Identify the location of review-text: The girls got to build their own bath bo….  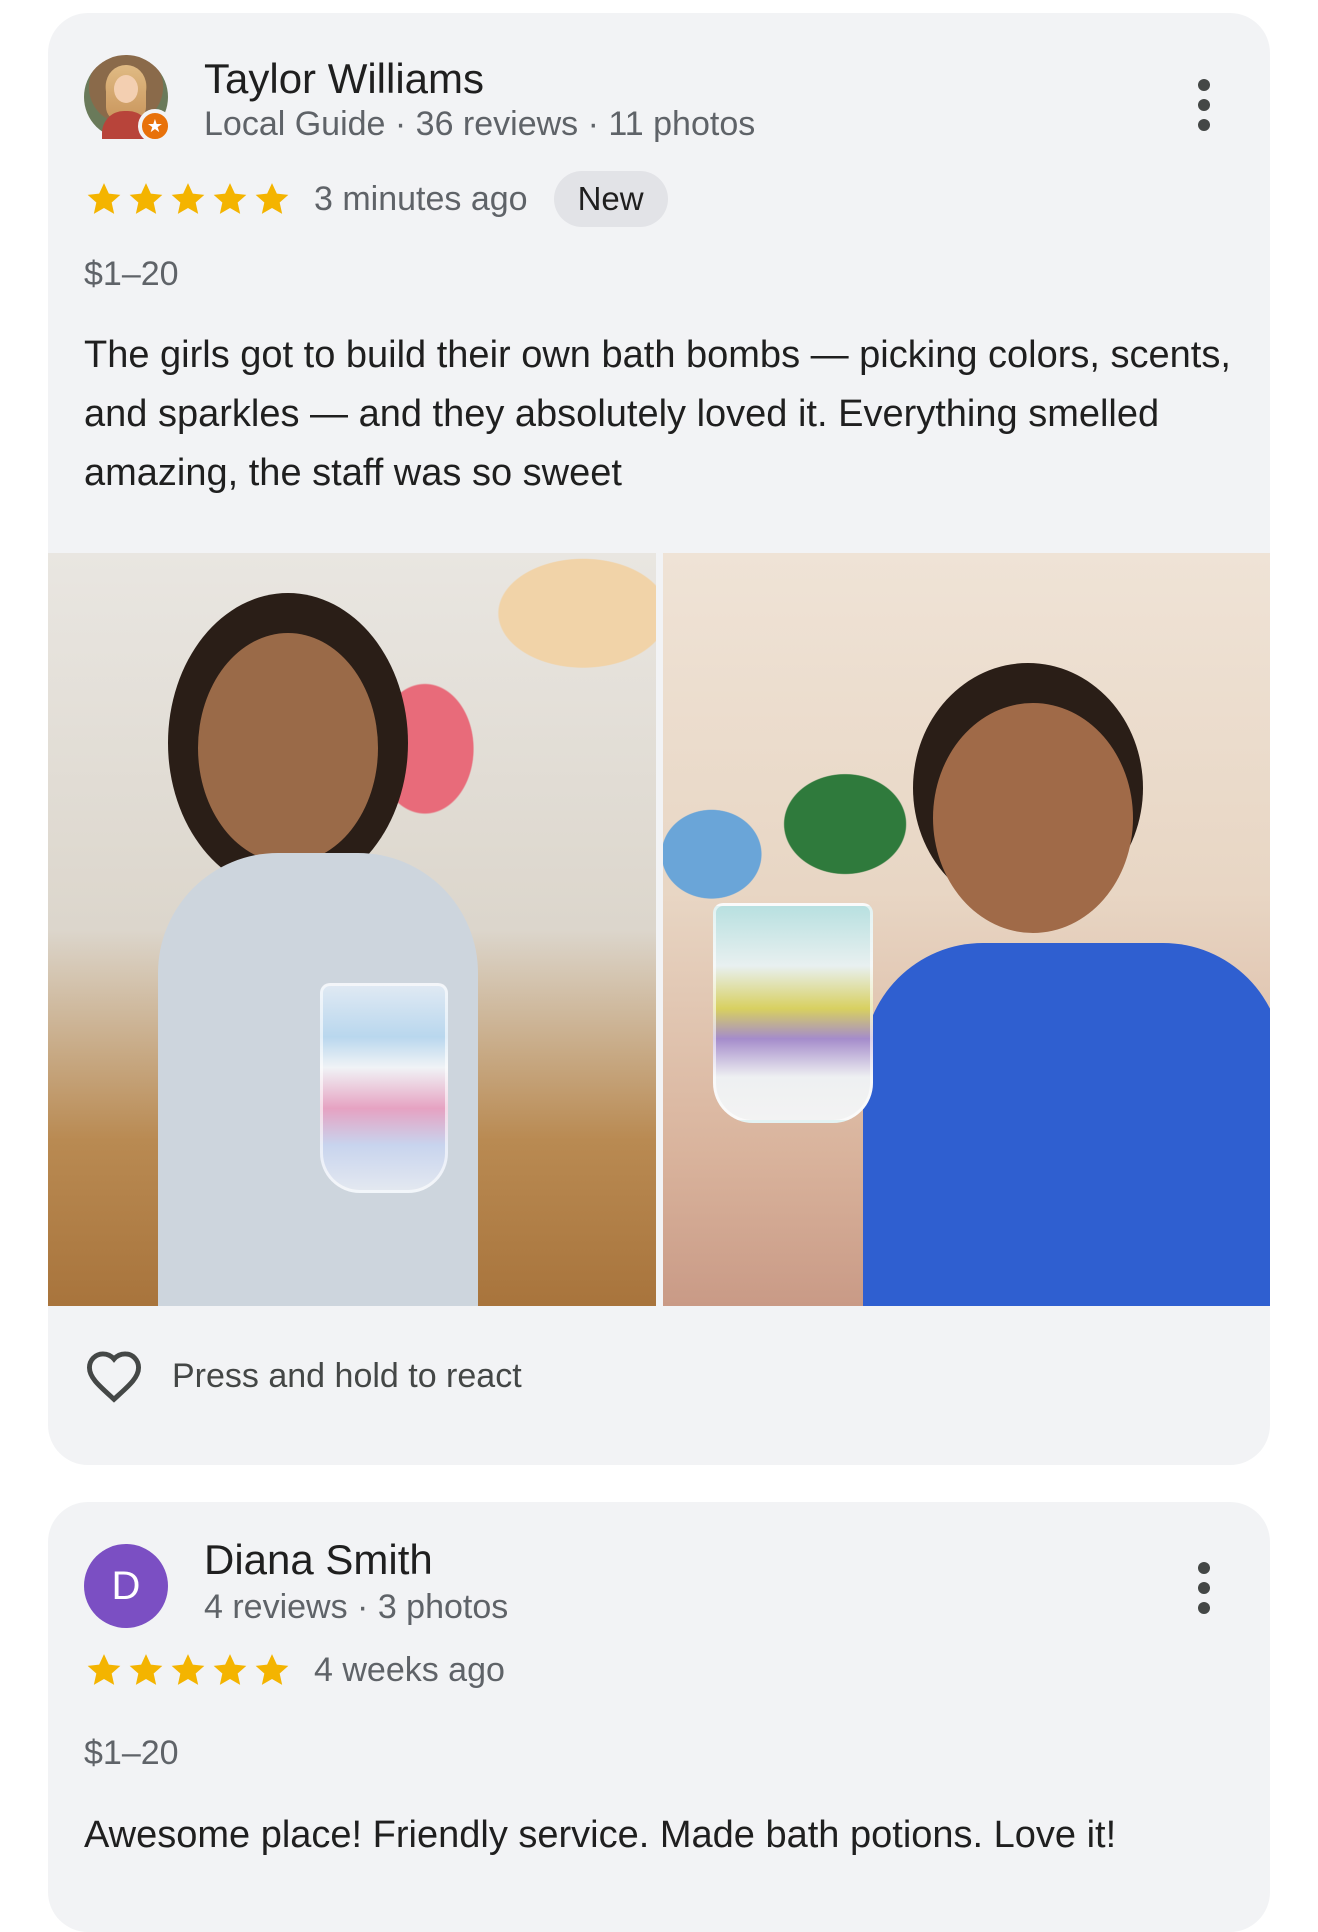
(657, 414).